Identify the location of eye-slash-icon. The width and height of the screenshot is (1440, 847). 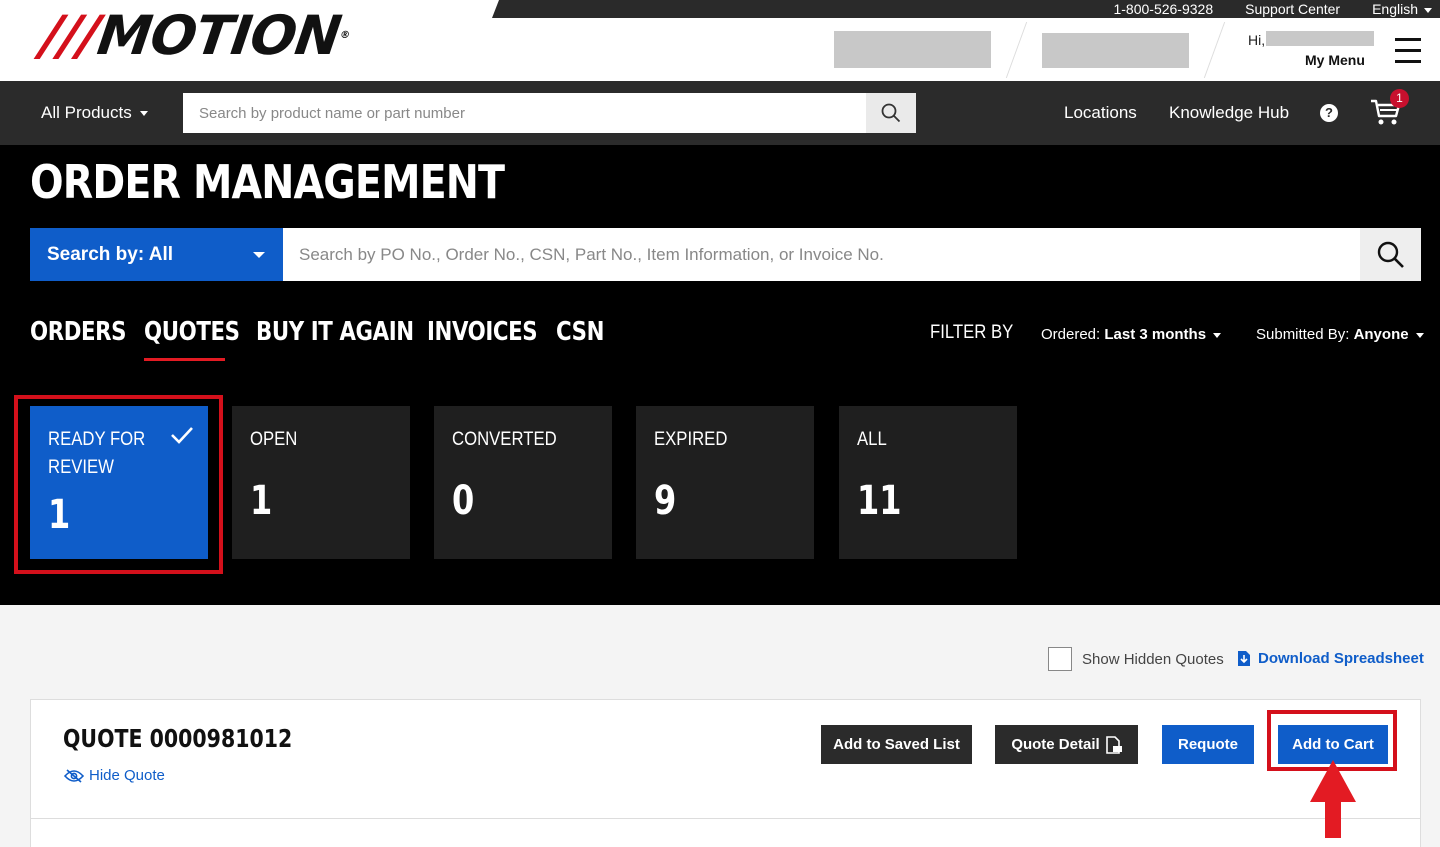
(74, 775).